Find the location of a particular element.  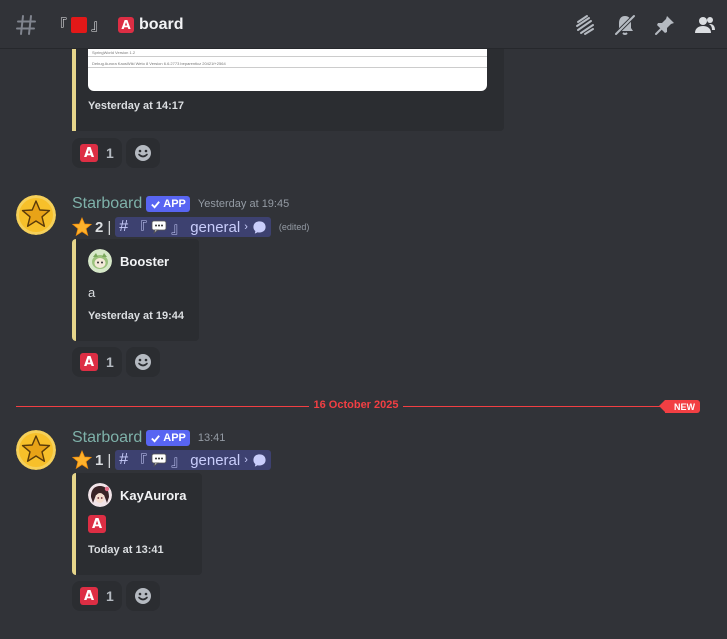

red-square-icon is located at coordinates (79, 24).